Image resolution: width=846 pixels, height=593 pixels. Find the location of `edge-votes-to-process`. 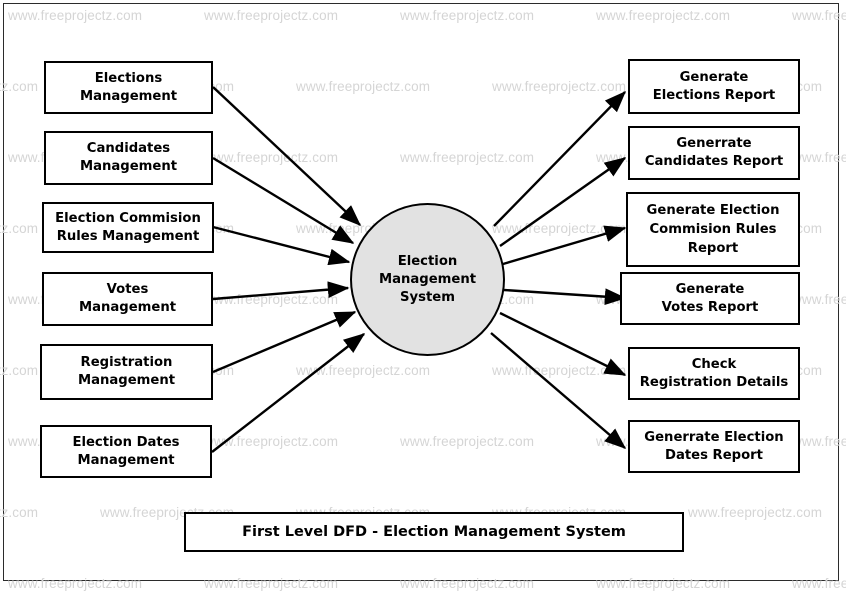

edge-votes-to-process is located at coordinates (281, 291).